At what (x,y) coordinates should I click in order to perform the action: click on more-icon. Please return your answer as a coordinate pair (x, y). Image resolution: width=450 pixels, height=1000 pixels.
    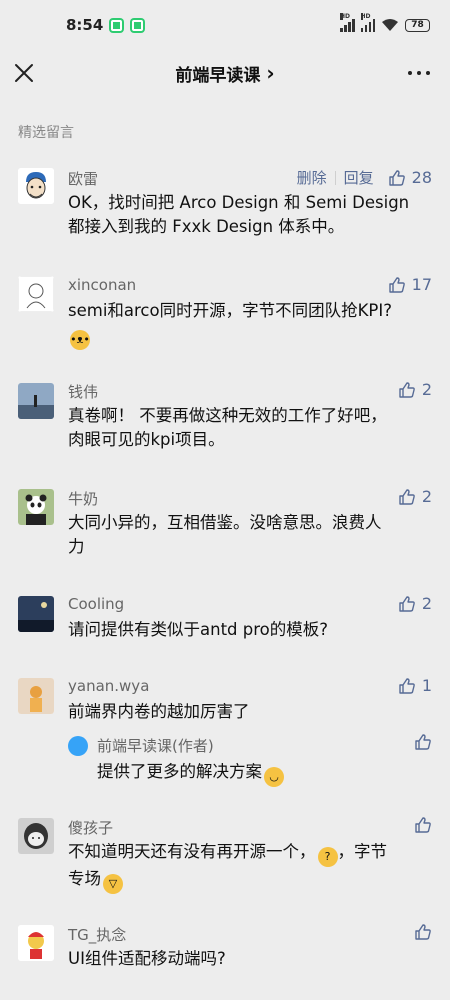
    Looking at the image, I should click on (419, 73).